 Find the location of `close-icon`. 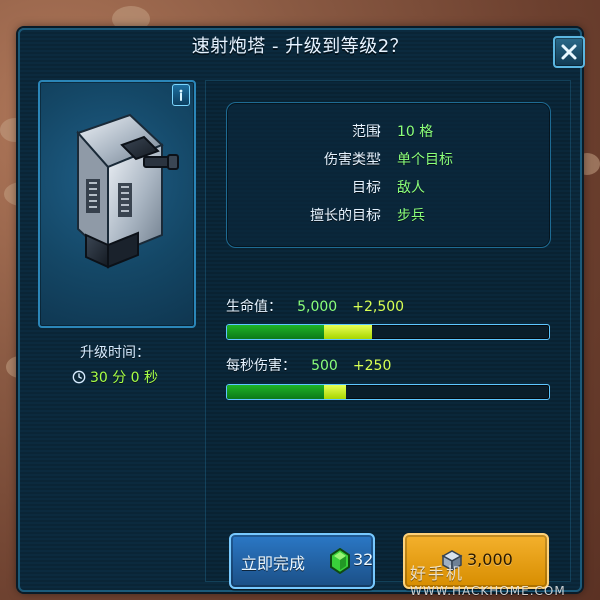

close-icon is located at coordinates (569, 52).